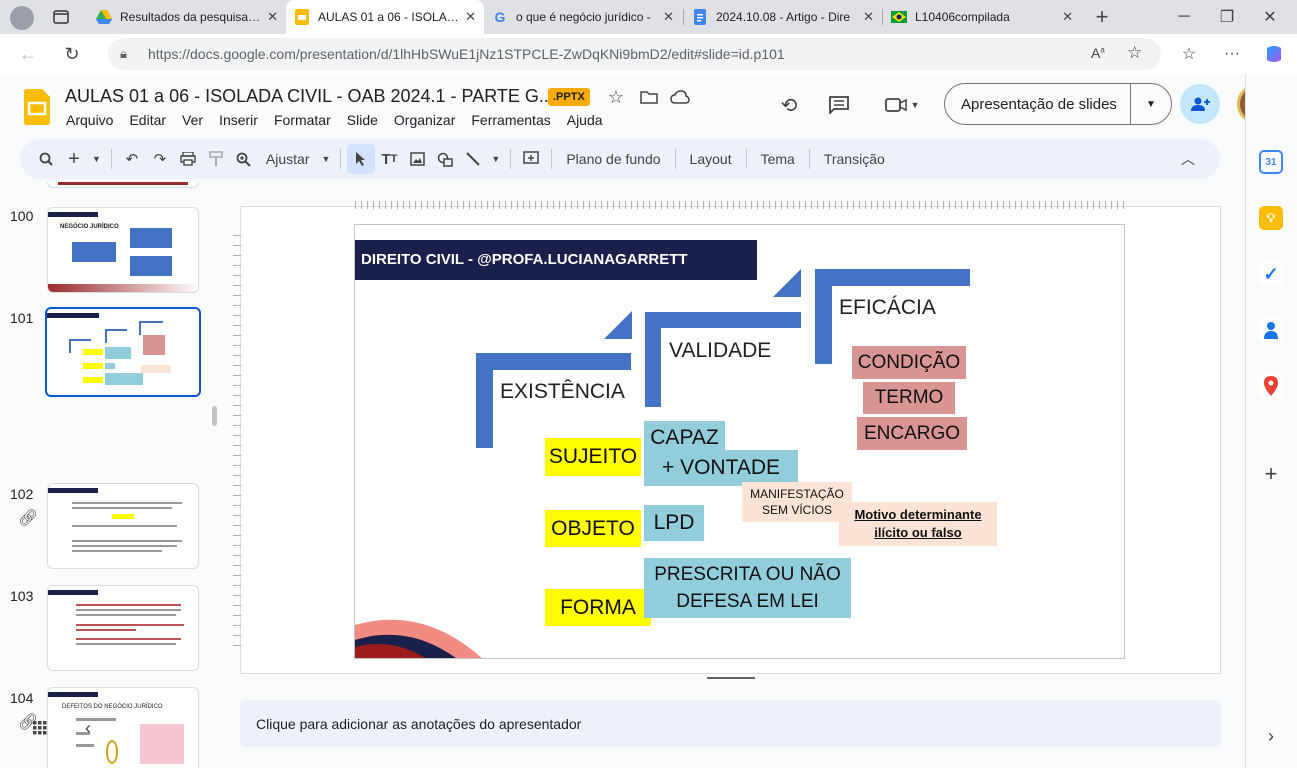 This screenshot has height=768, width=1297. Describe the element at coordinates (40, 728) in the screenshot. I see `grid-view-icon` at that location.